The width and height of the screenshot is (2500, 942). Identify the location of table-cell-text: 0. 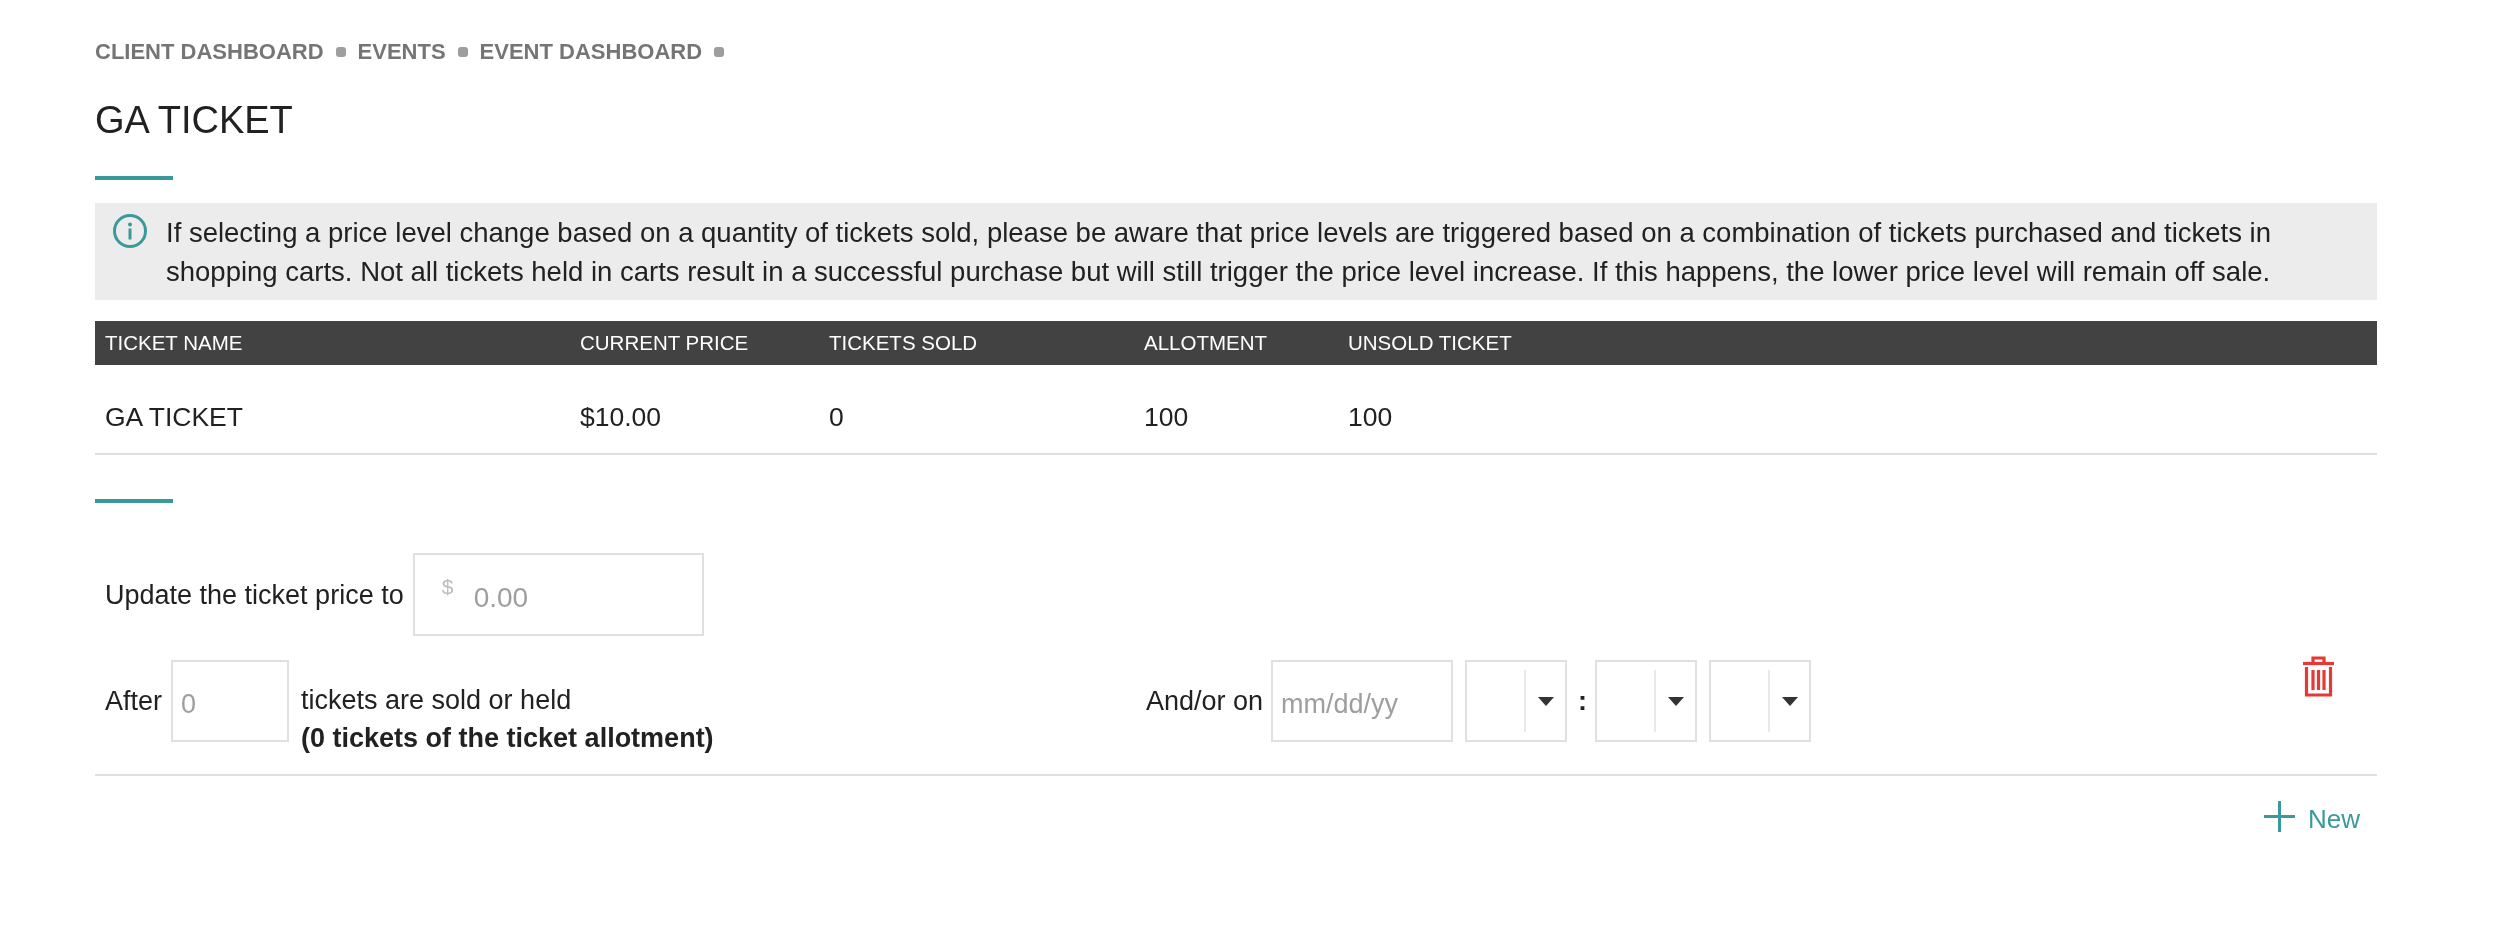
(837, 417).